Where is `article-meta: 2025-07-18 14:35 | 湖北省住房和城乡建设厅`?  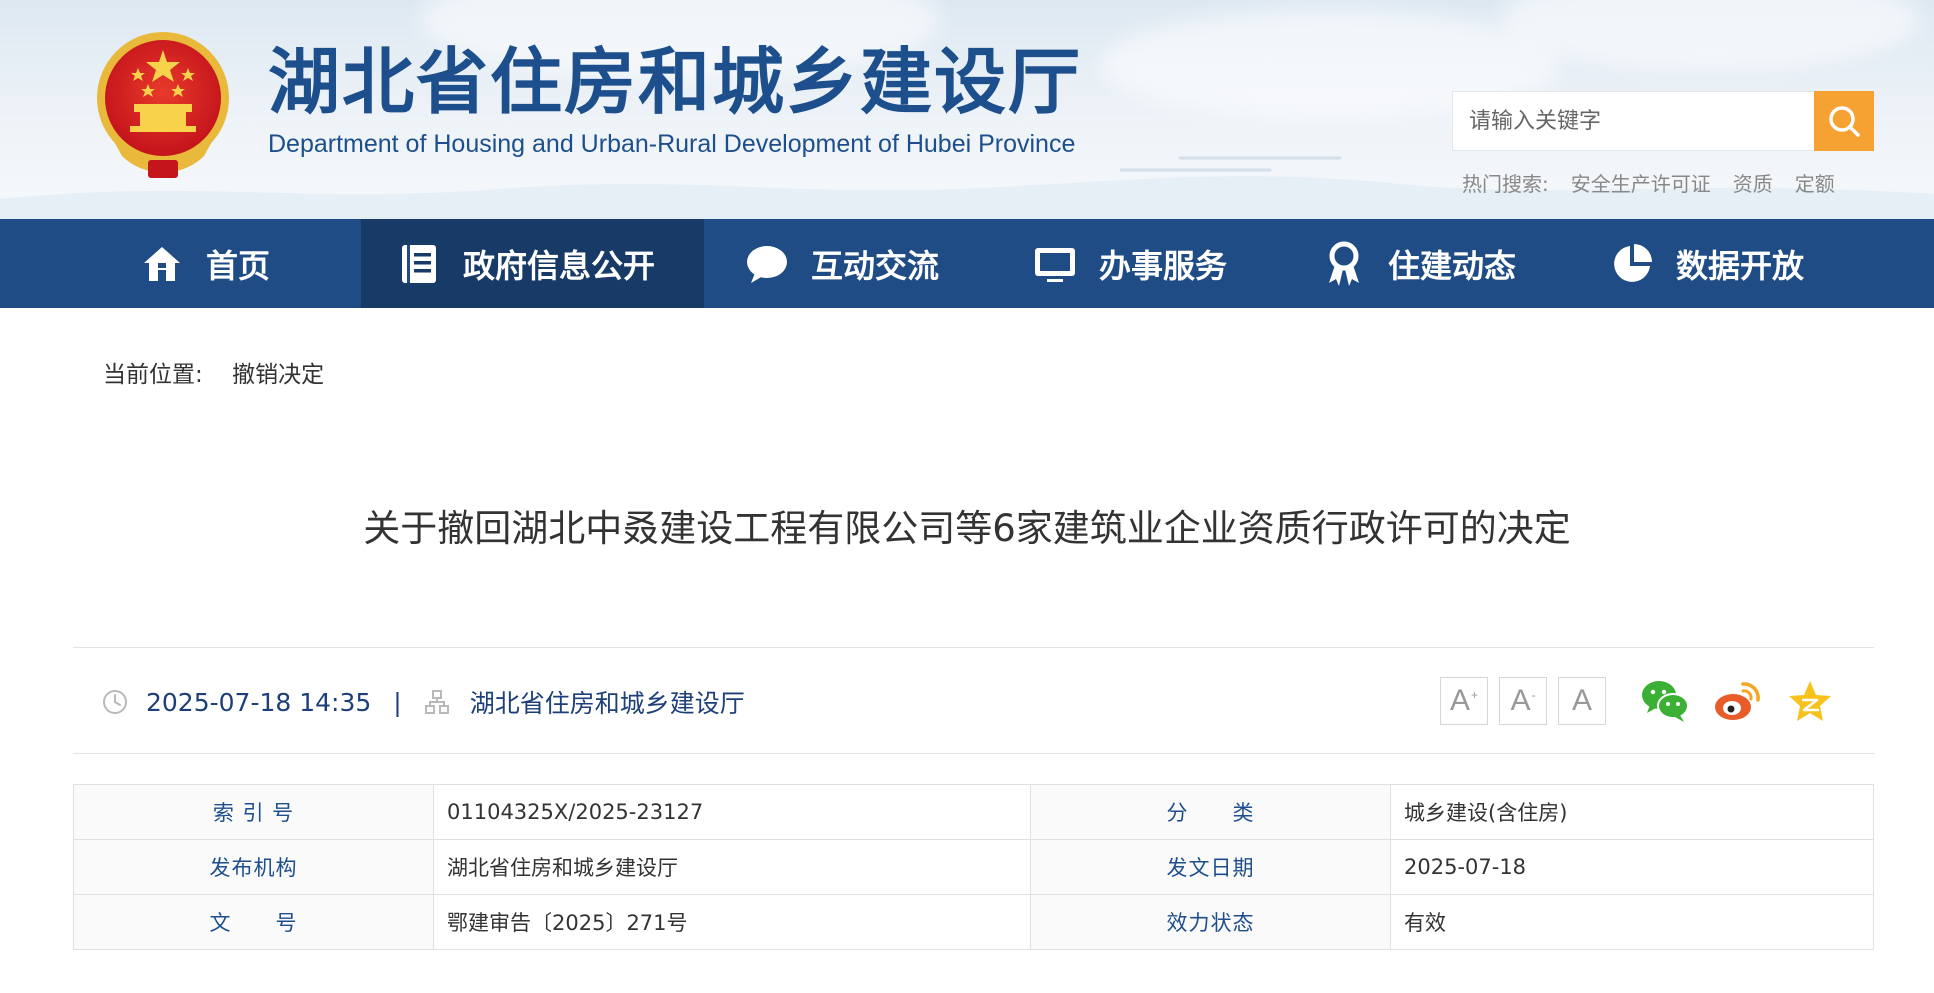
article-meta: 2025-07-18 14:35 | 湖北省住房和城乡建设厅 is located at coordinates (423, 702).